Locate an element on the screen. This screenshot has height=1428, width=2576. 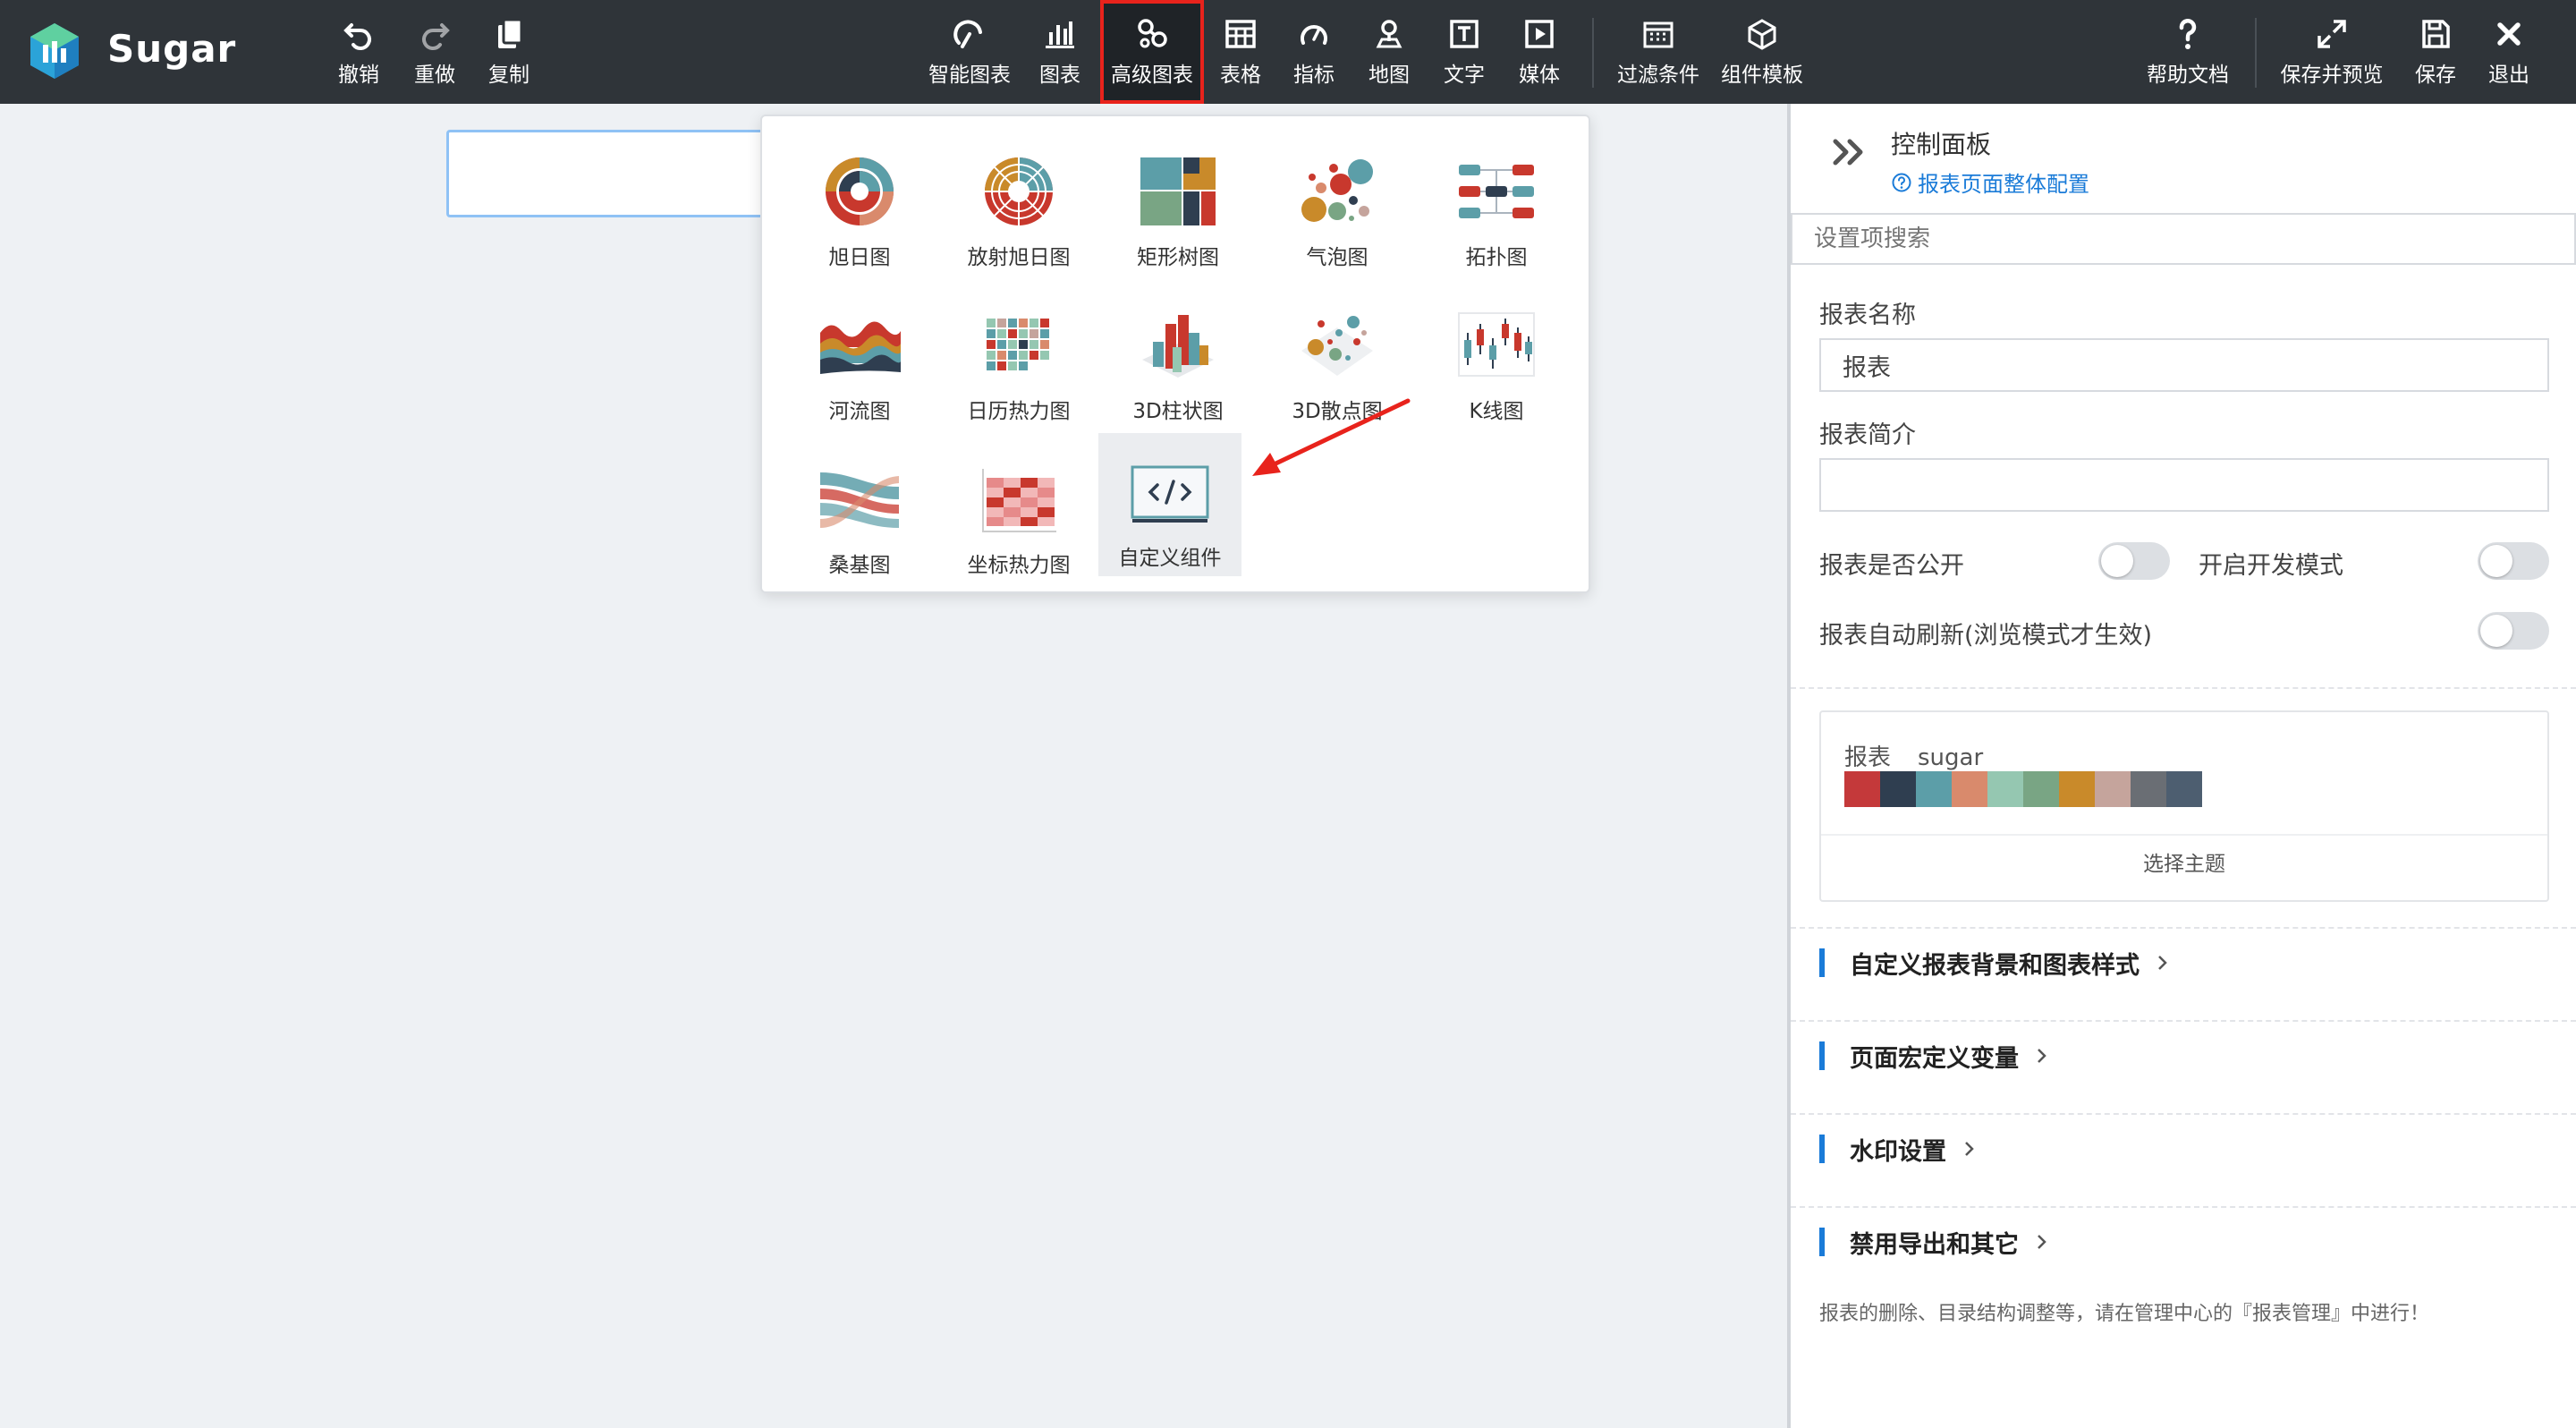
floppy-icon is located at coordinates (2435, 34).